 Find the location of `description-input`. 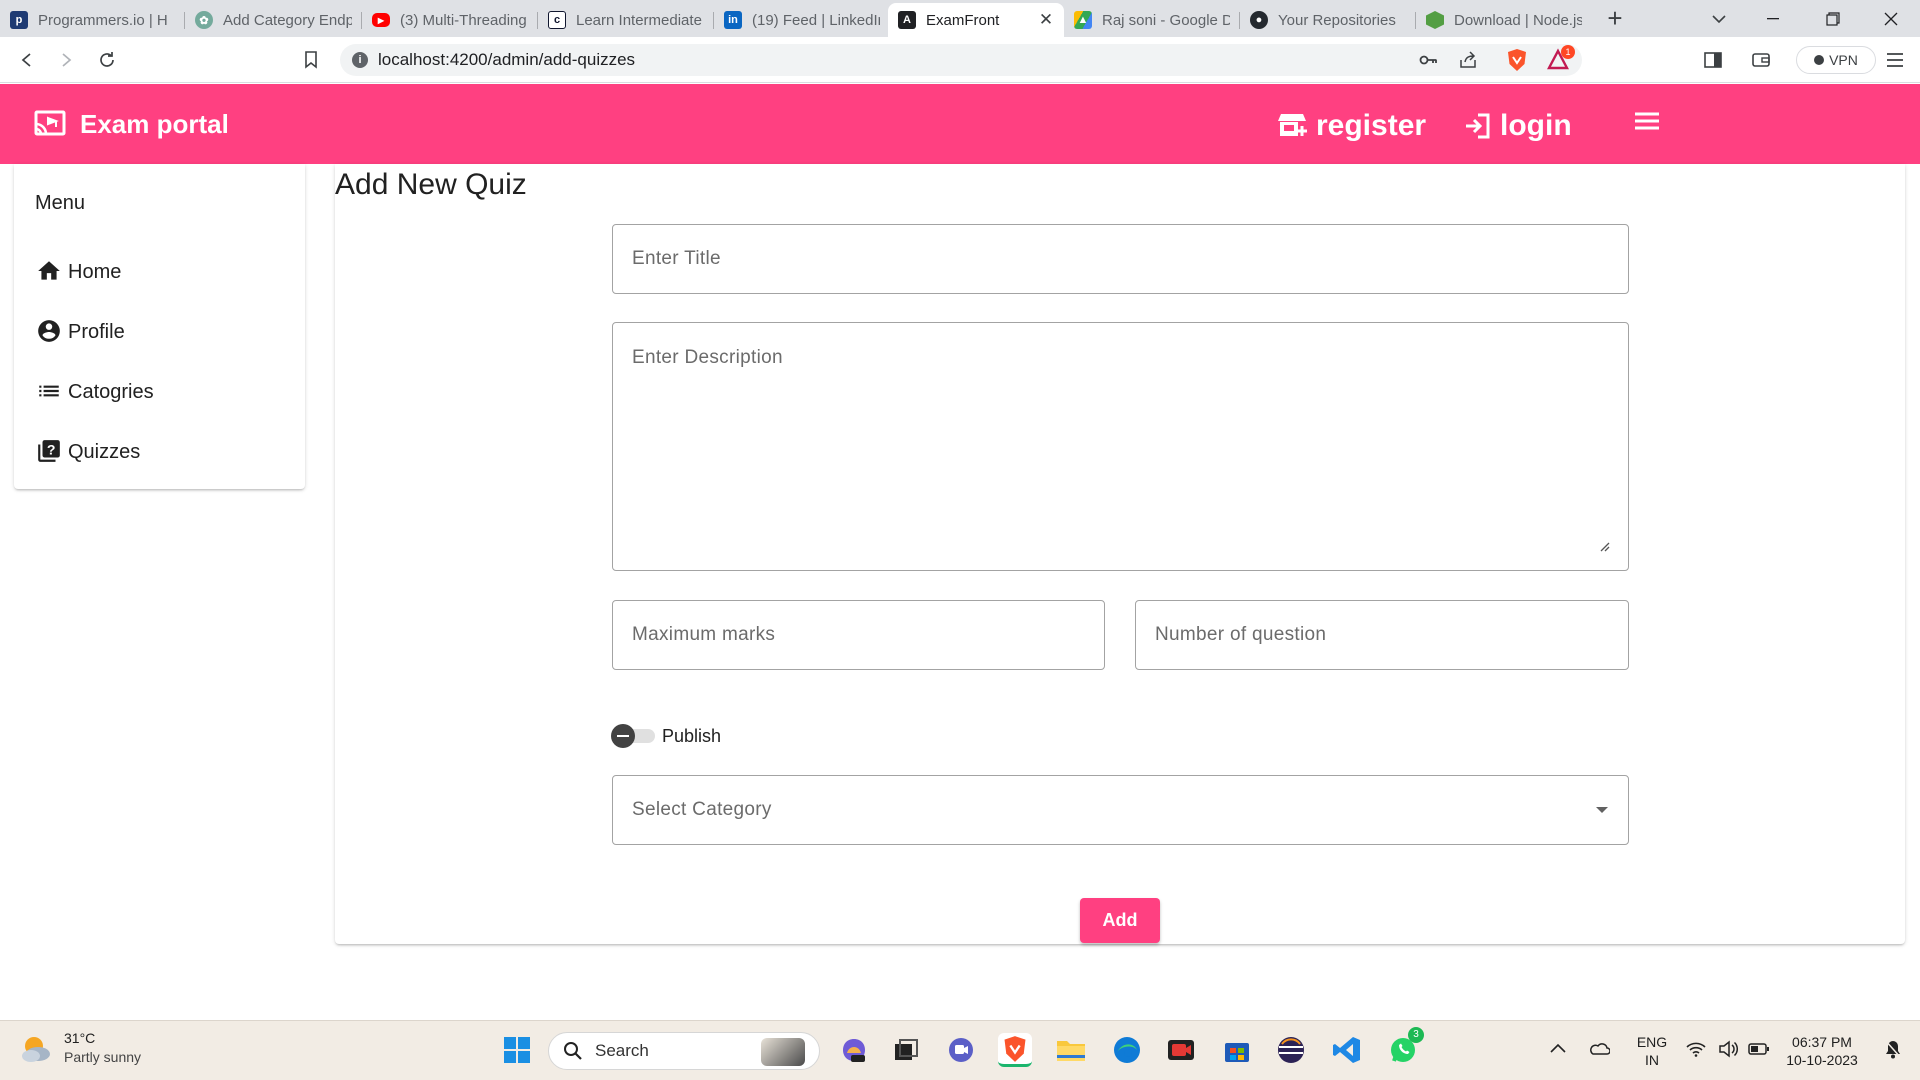

description-input is located at coordinates (1120, 446).